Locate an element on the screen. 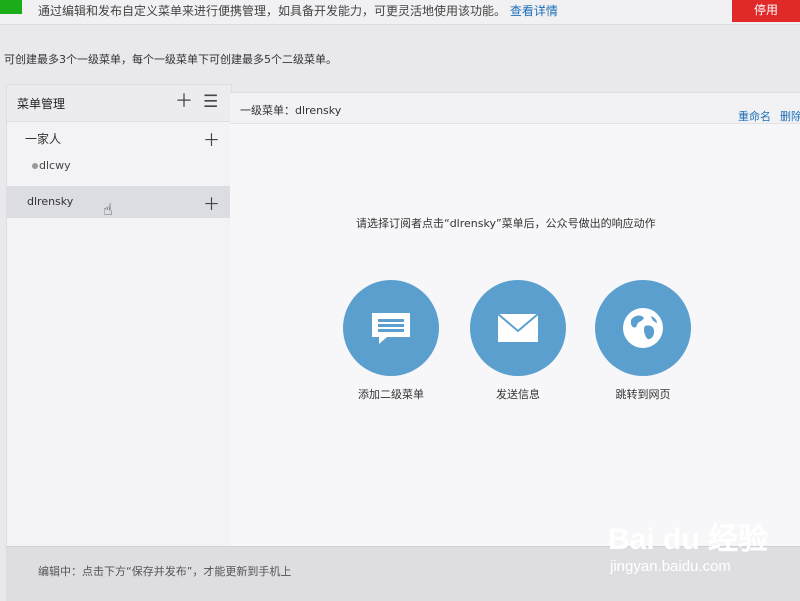  watermark-url: jingyan.baidu.com is located at coordinates (670, 566).